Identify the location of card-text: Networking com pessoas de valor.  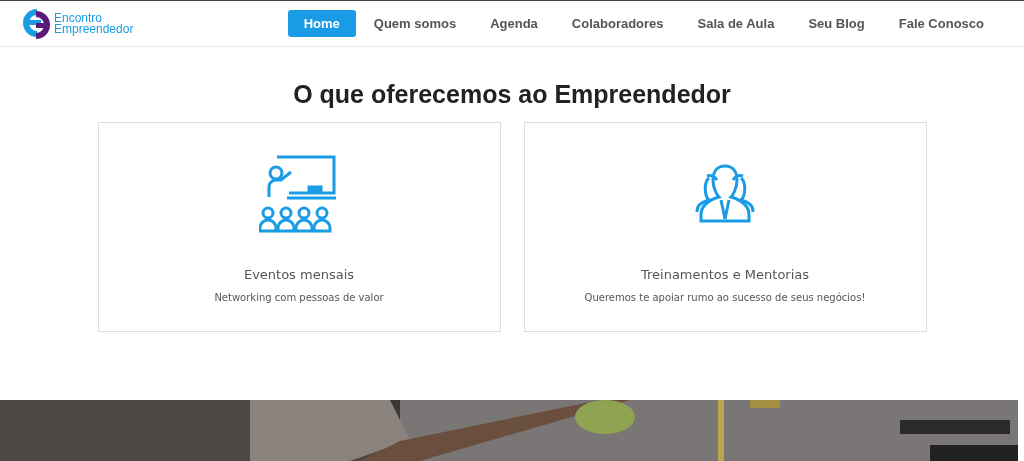
(299, 297).